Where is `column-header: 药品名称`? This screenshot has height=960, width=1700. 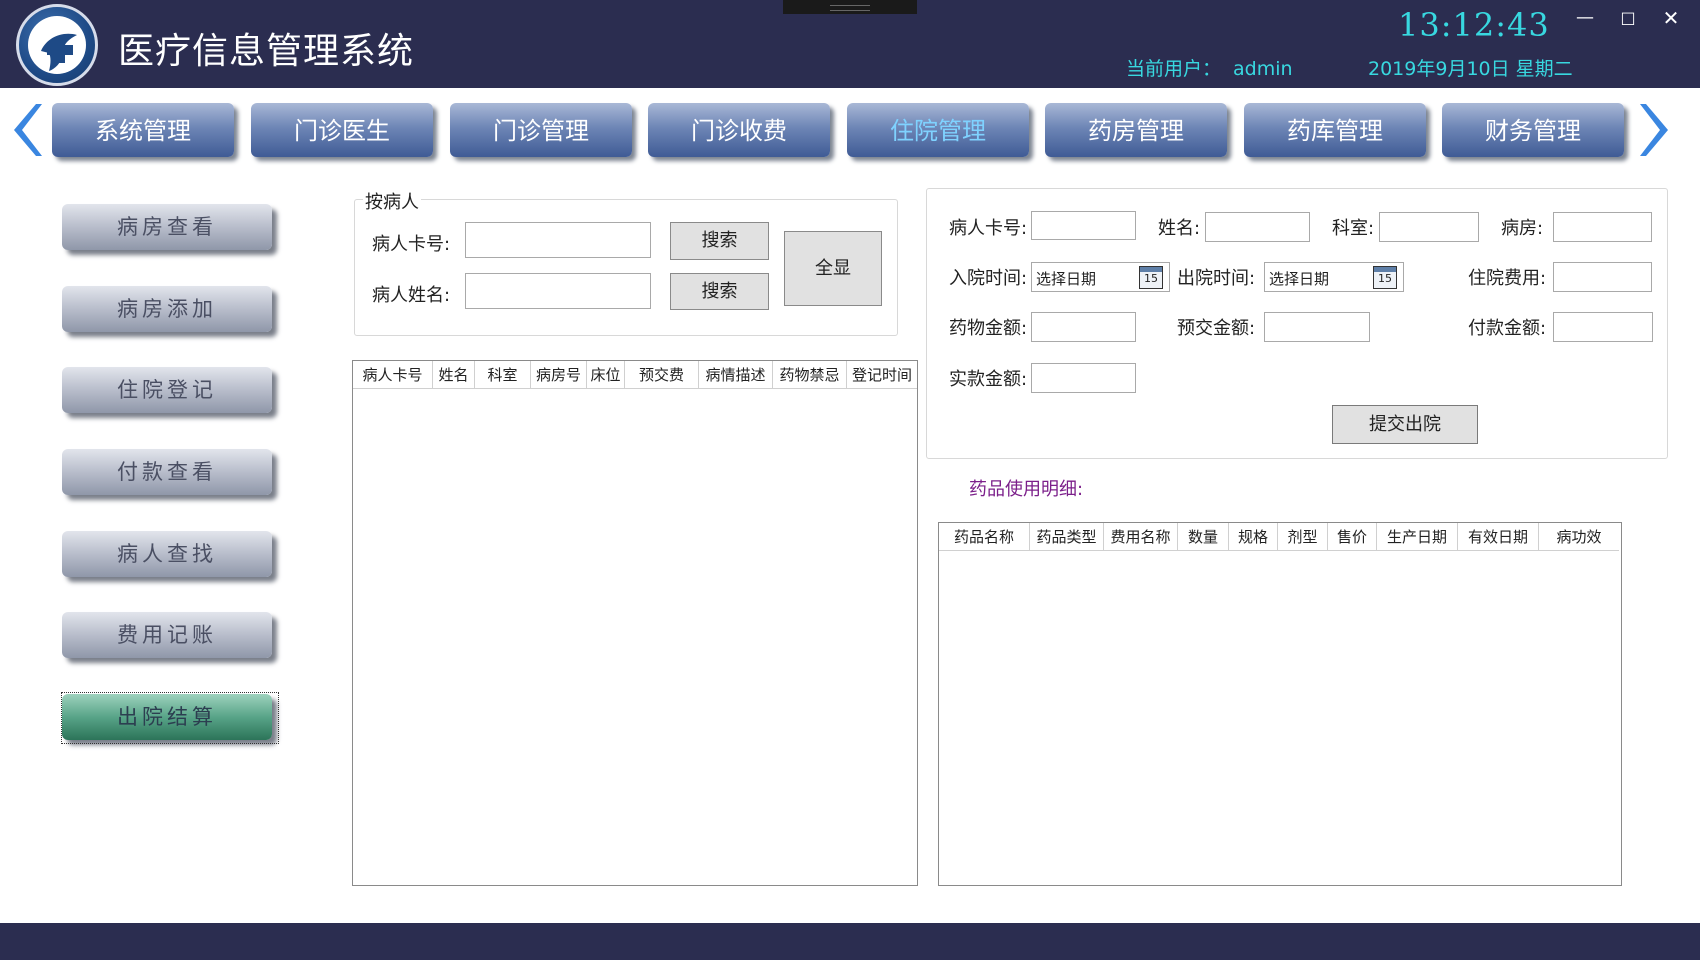 column-header: 药品名称 is located at coordinates (984, 537).